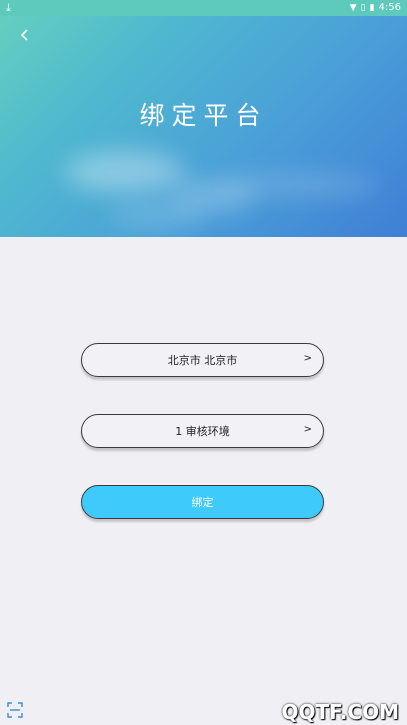  What do you see at coordinates (8, 7) in the screenshot?
I see `download-icon: ⤓` at bounding box center [8, 7].